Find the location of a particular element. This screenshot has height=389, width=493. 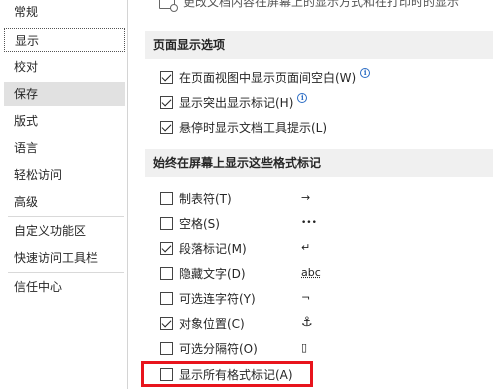

display-description-text: 更改文档内容在屏幕上的显示方式和在打印时的显示 is located at coordinates (321, 4).